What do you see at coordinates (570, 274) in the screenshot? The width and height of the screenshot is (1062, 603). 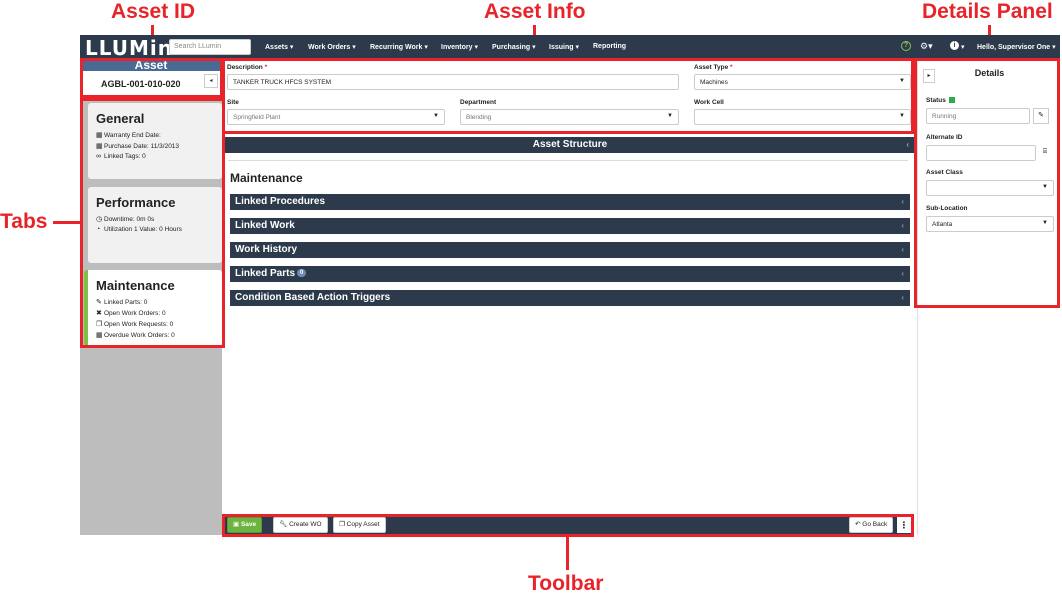 I see `accordion-linked-parts: Linked Parts 0 ‹` at bounding box center [570, 274].